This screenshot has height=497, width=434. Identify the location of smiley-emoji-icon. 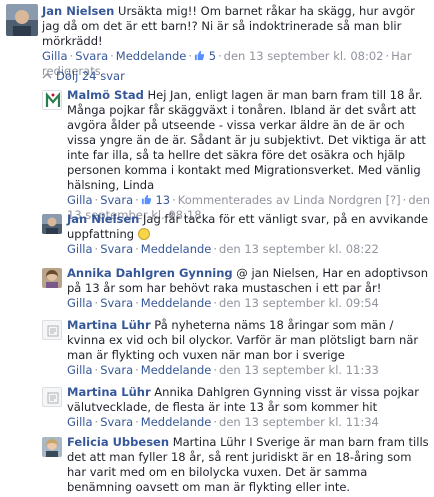
(143, 234).